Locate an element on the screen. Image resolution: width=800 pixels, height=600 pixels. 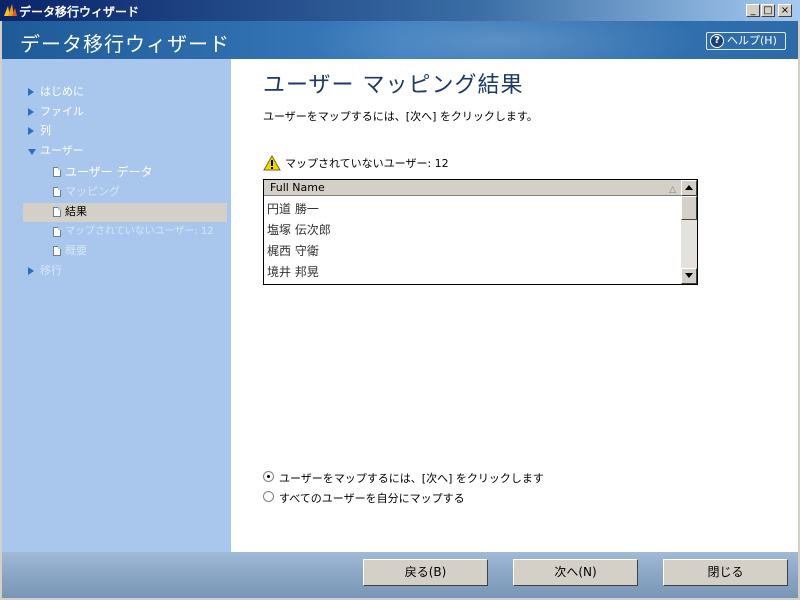
page-title: ユーザー マッピング結果 is located at coordinates (393, 85).